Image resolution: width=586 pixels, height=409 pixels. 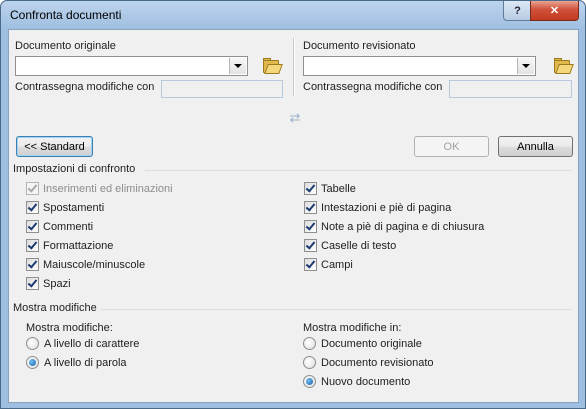 I want to click on checkbox-formattazione: Formattazione, so click(x=69, y=245).